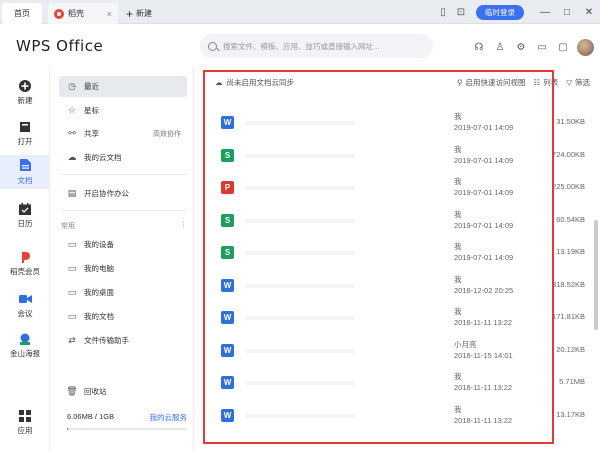  What do you see at coordinates (25, 92) in the screenshot?
I see `rail-item-new: 新建` at bounding box center [25, 92].